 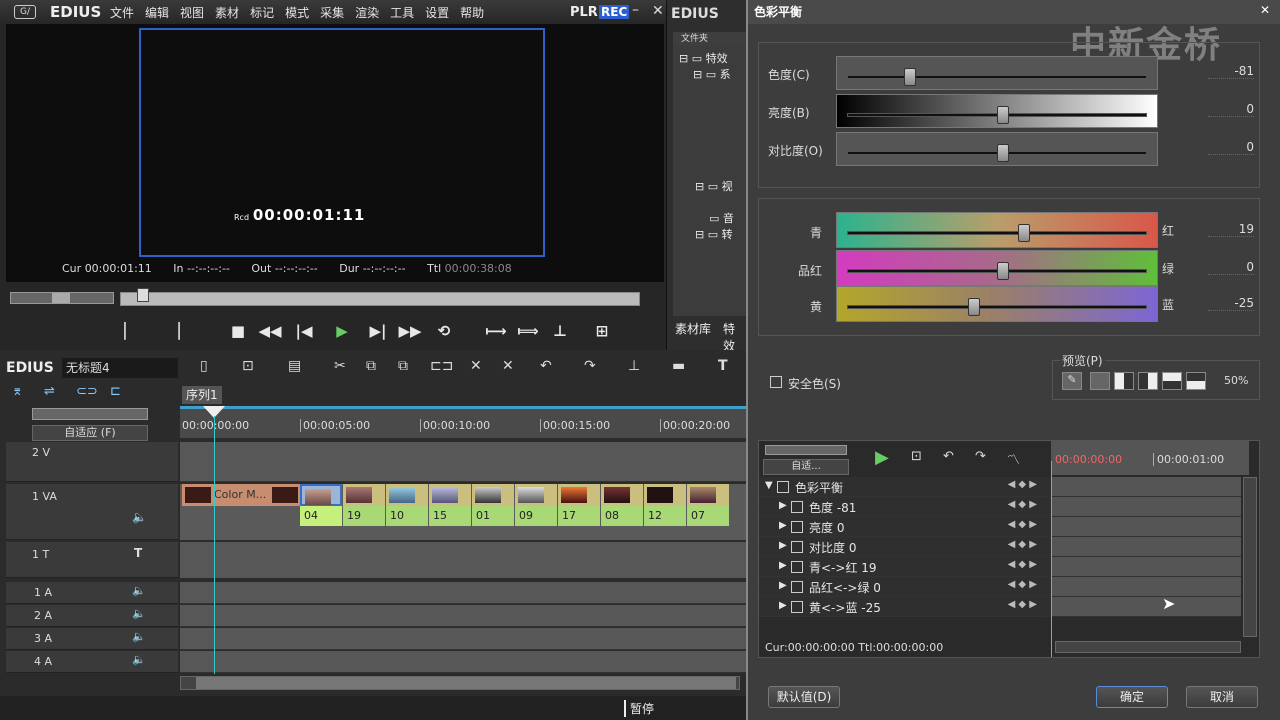 I want to click on rec-button: REC, so click(x=614, y=12).